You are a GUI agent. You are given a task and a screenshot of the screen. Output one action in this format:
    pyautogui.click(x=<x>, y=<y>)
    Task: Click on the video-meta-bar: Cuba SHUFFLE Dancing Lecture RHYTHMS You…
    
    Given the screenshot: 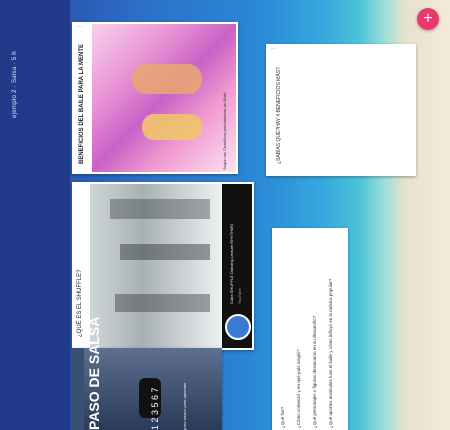 What is the action you would take?
    pyautogui.click(x=237, y=266)
    